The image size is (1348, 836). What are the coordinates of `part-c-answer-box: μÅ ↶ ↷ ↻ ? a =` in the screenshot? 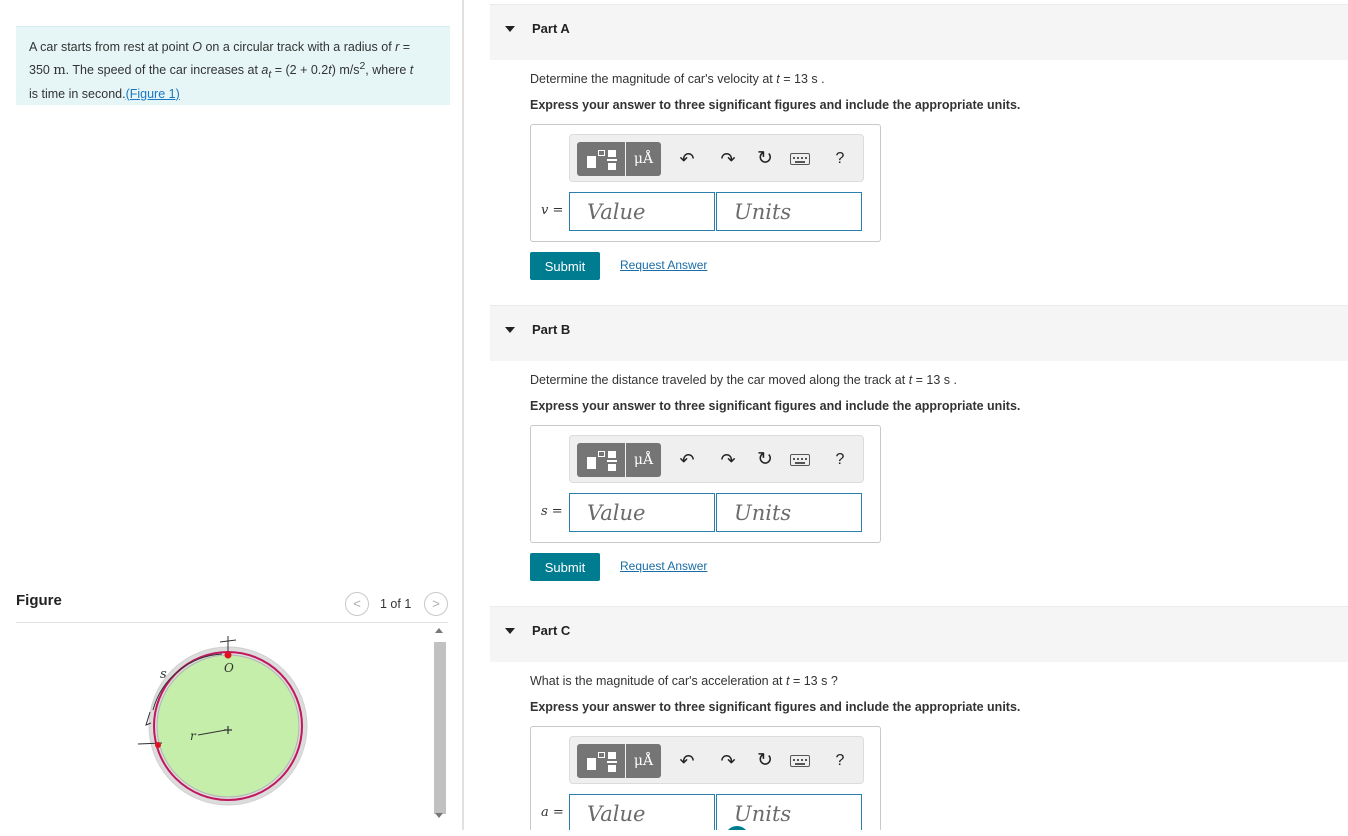 It's located at (705, 778).